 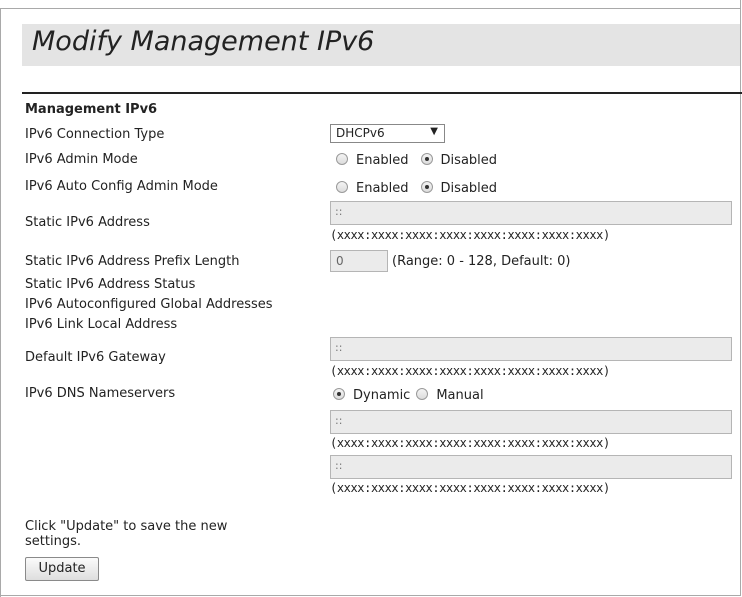 I want to click on frame-top-border, so click(x=370, y=8).